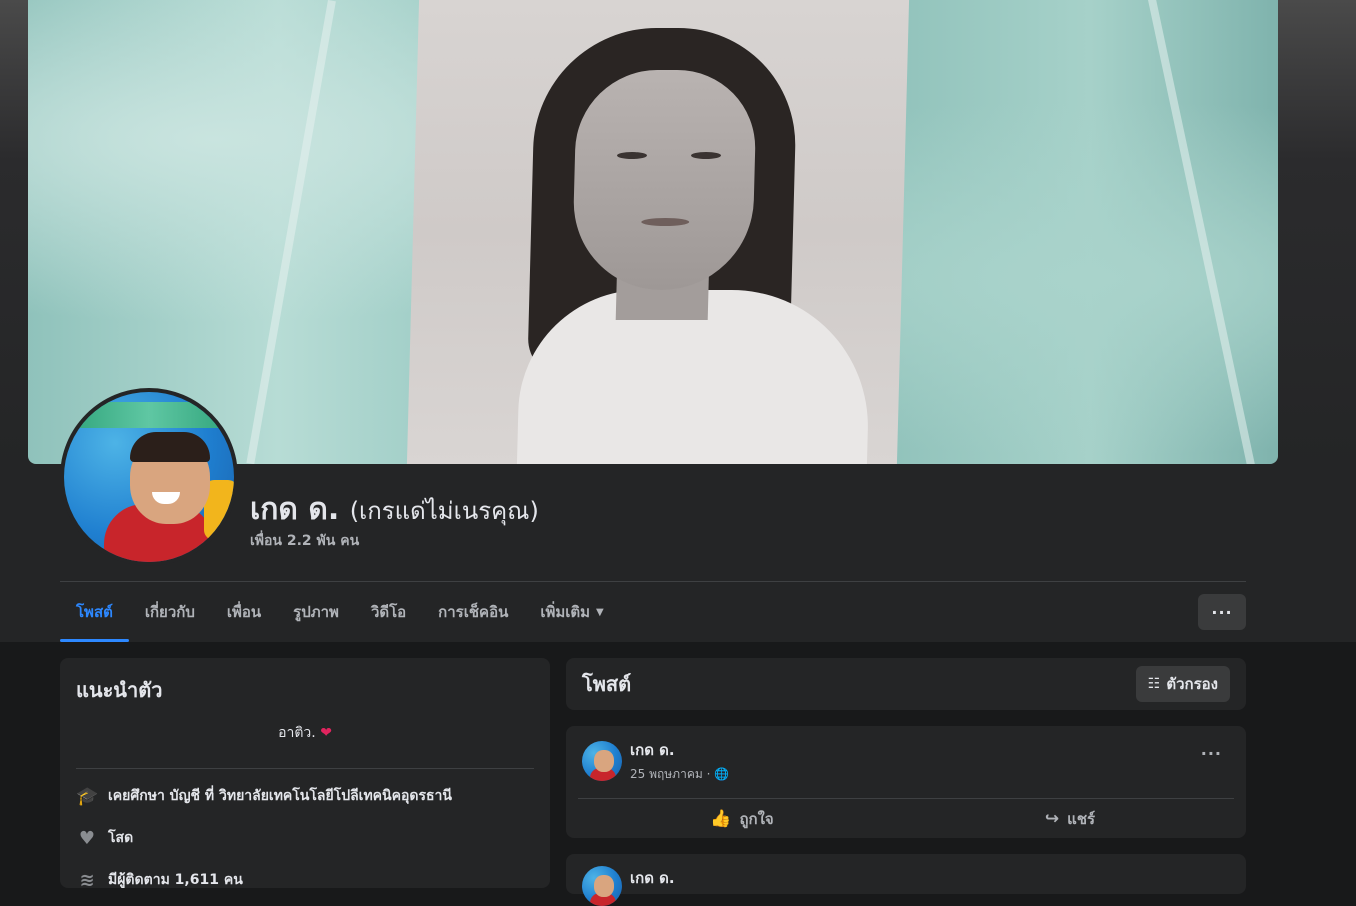  What do you see at coordinates (1154, 684) in the screenshot?
I see `filter-sliders-icon: ☷` at bounding box center [1154, 684].